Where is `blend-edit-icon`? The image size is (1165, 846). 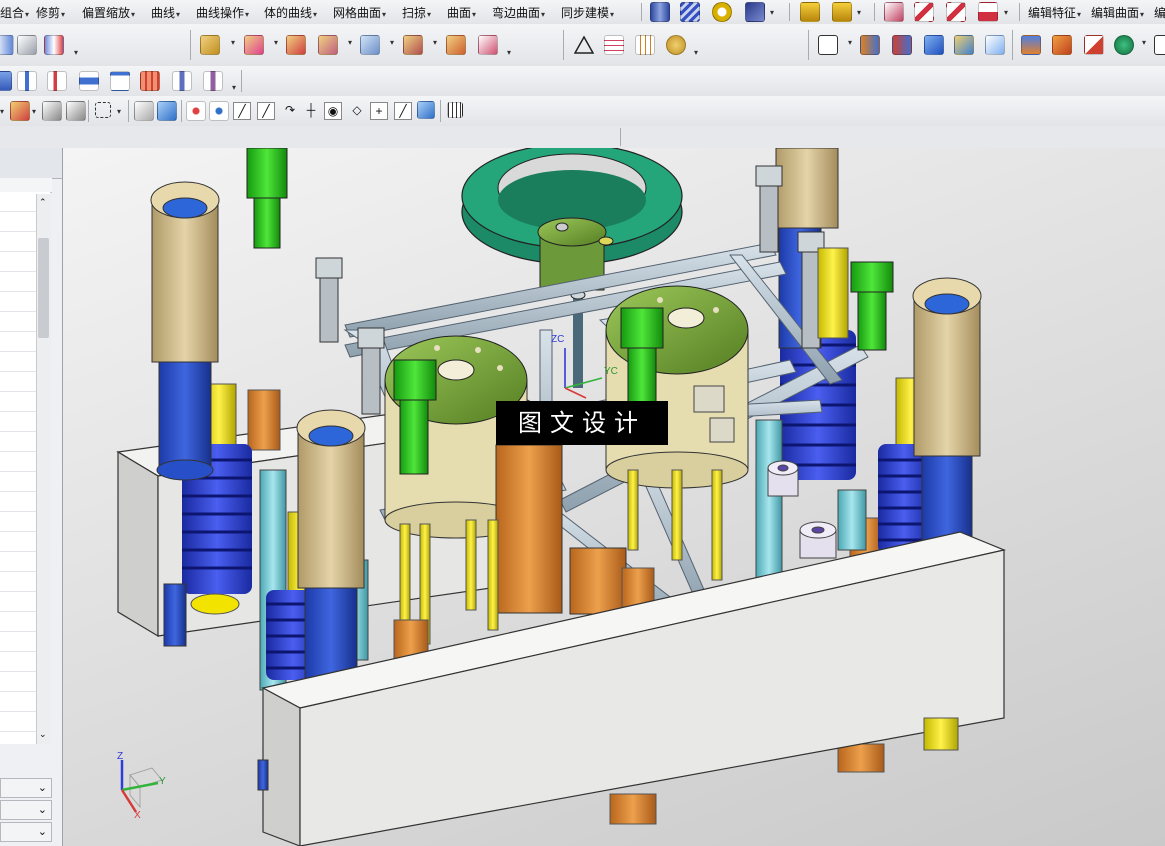
blend-edit-icon is located at coordinates (894, 12).